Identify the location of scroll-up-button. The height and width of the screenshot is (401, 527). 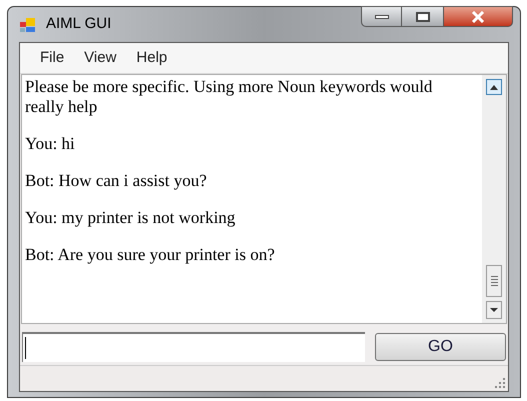
(494, 87).